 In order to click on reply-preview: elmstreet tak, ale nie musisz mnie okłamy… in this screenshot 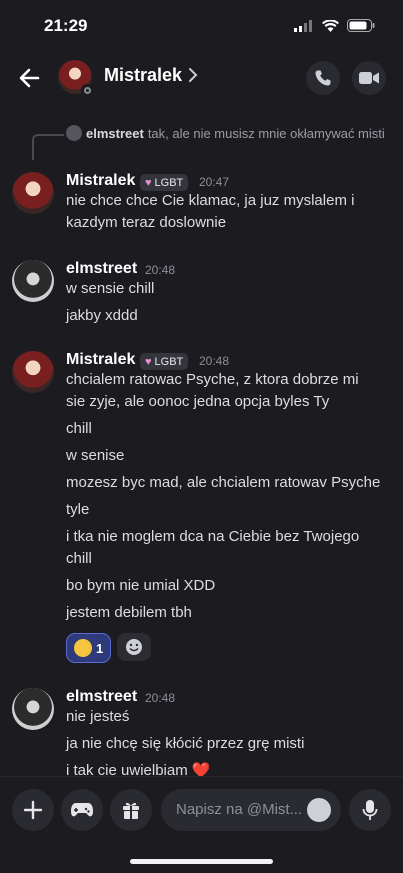, I will do `click(226, 133)`.